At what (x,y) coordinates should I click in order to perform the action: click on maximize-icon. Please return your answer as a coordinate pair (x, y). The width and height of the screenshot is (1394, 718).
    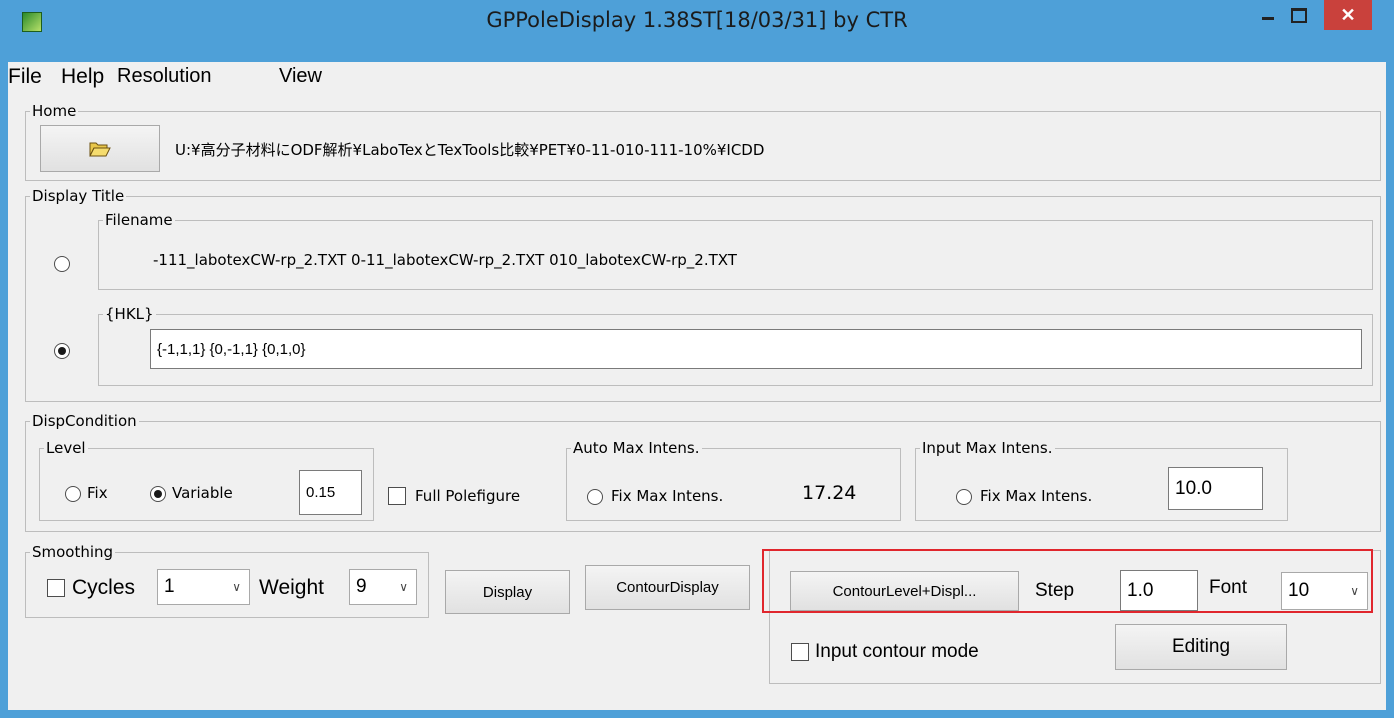
    Looking at the image, I should click on (1299, 15).